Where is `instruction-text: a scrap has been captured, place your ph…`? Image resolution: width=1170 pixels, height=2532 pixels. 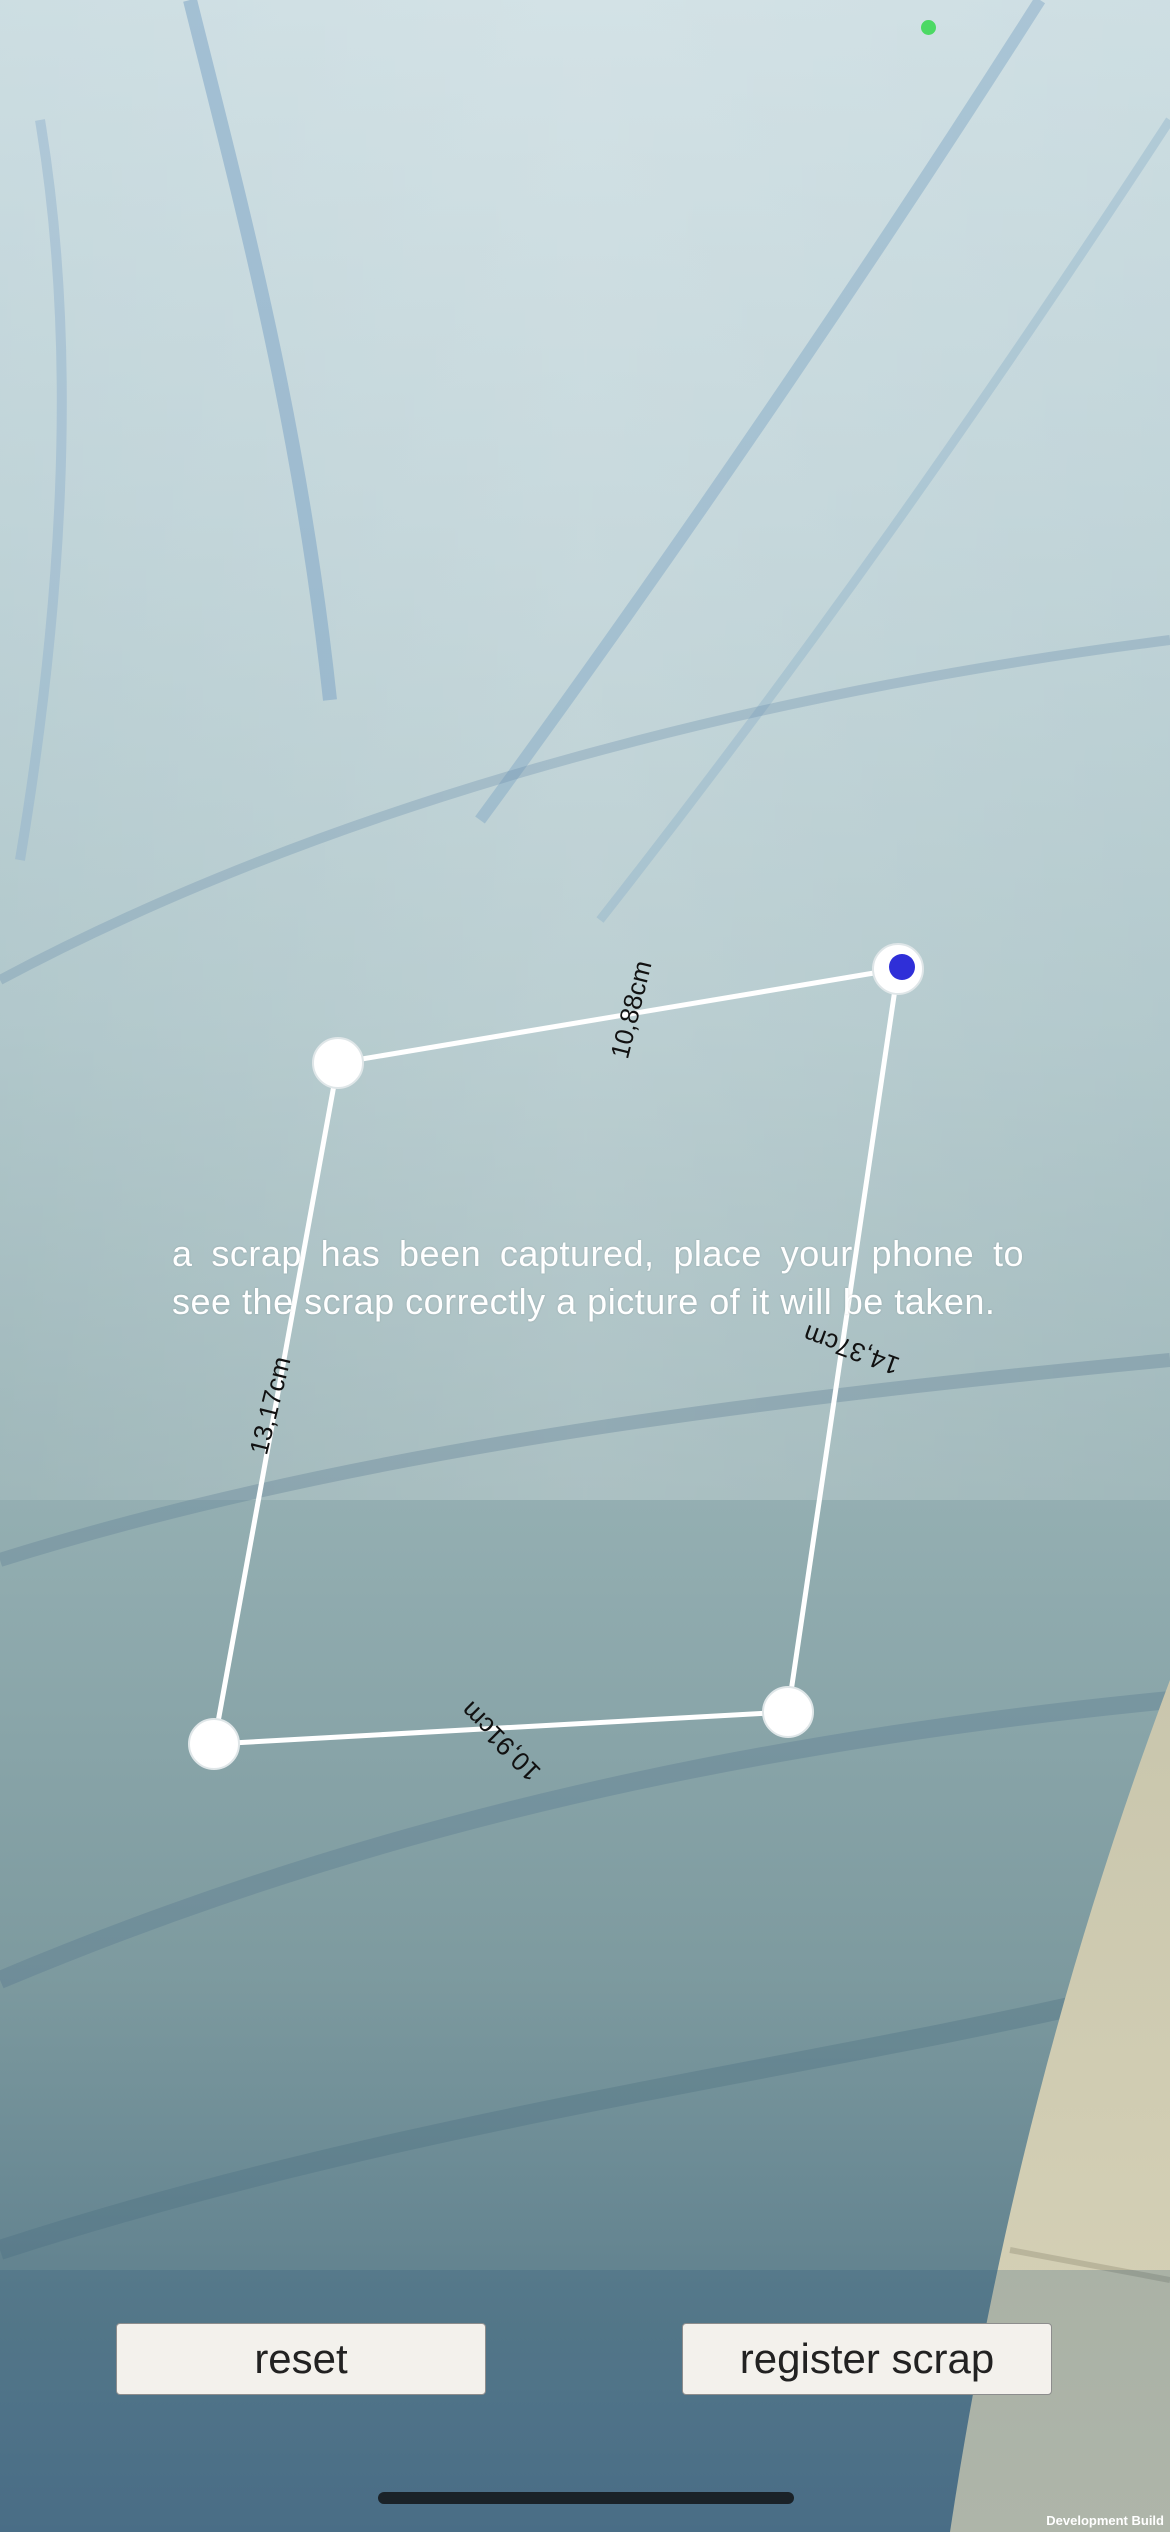 instruction-text: a scrap has been captured, place your ph… is located at coordinates (598, 1277).